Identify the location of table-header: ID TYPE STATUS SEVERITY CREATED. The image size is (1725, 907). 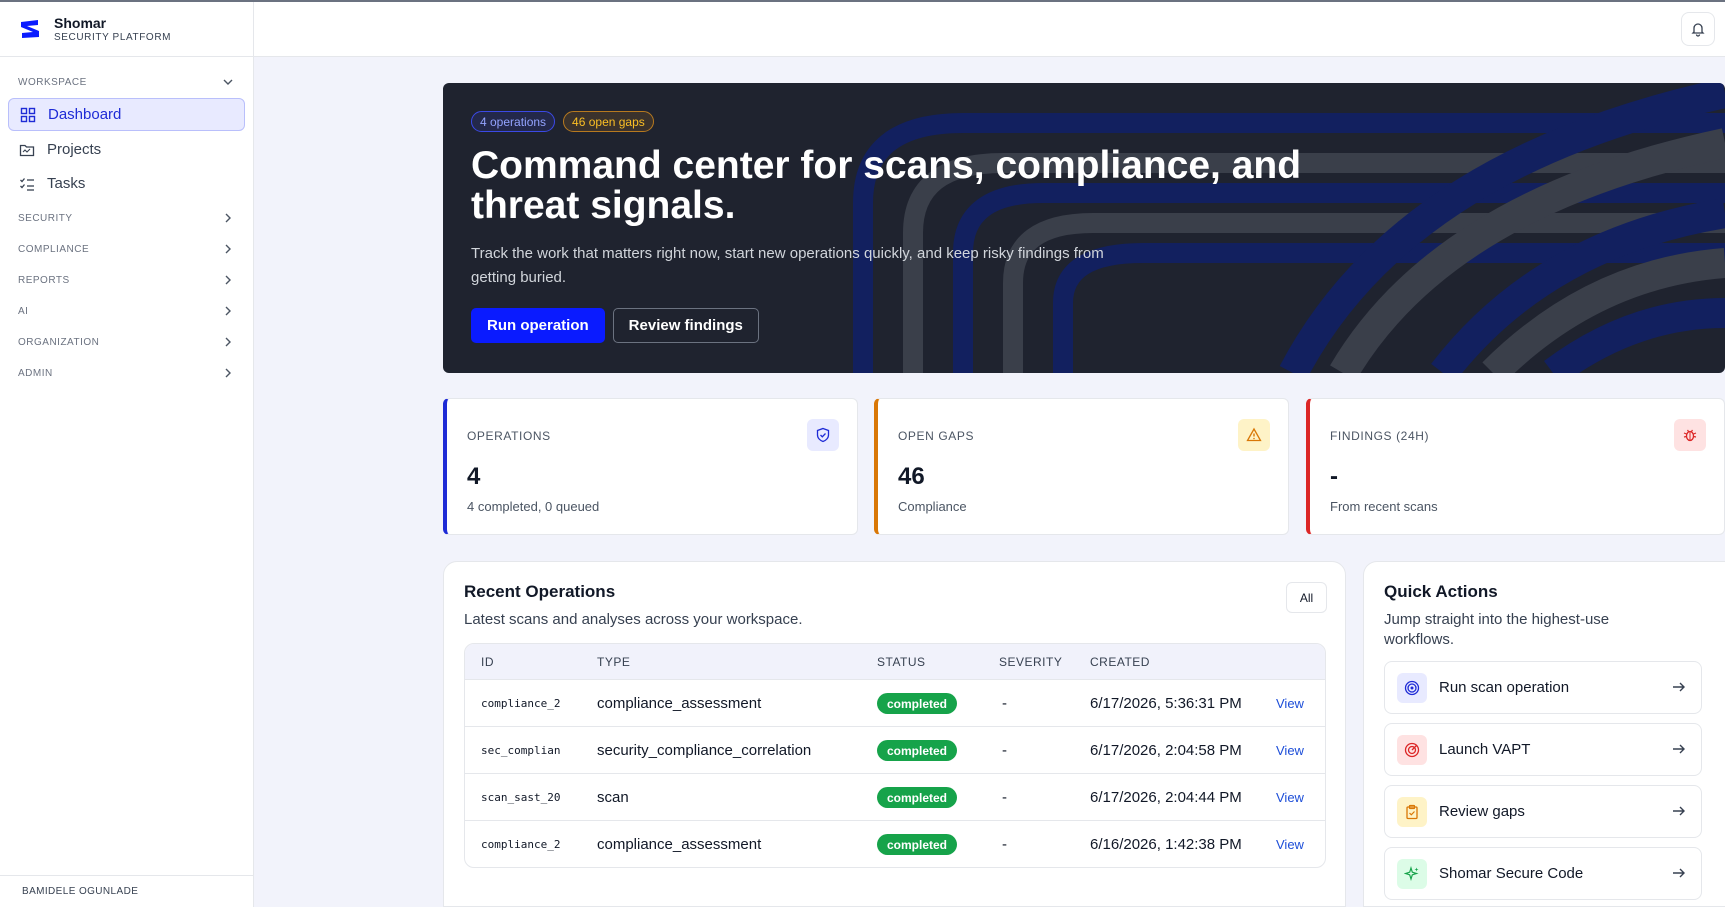
(895, 662).